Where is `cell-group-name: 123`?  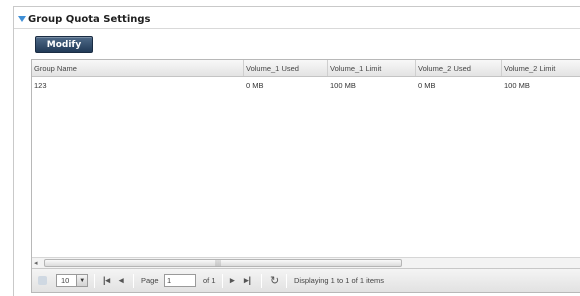
cell-group-name: 123 is located at coordinates (40, 85).